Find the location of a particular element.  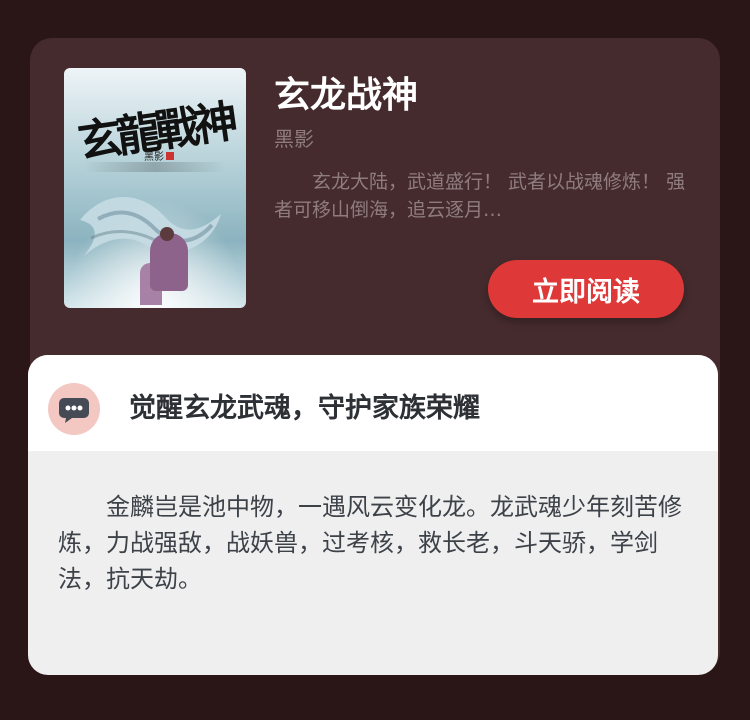

intro-header: 觉醒玄龙武魂，守护家族荣耀 is located at coordinates (373, 403).